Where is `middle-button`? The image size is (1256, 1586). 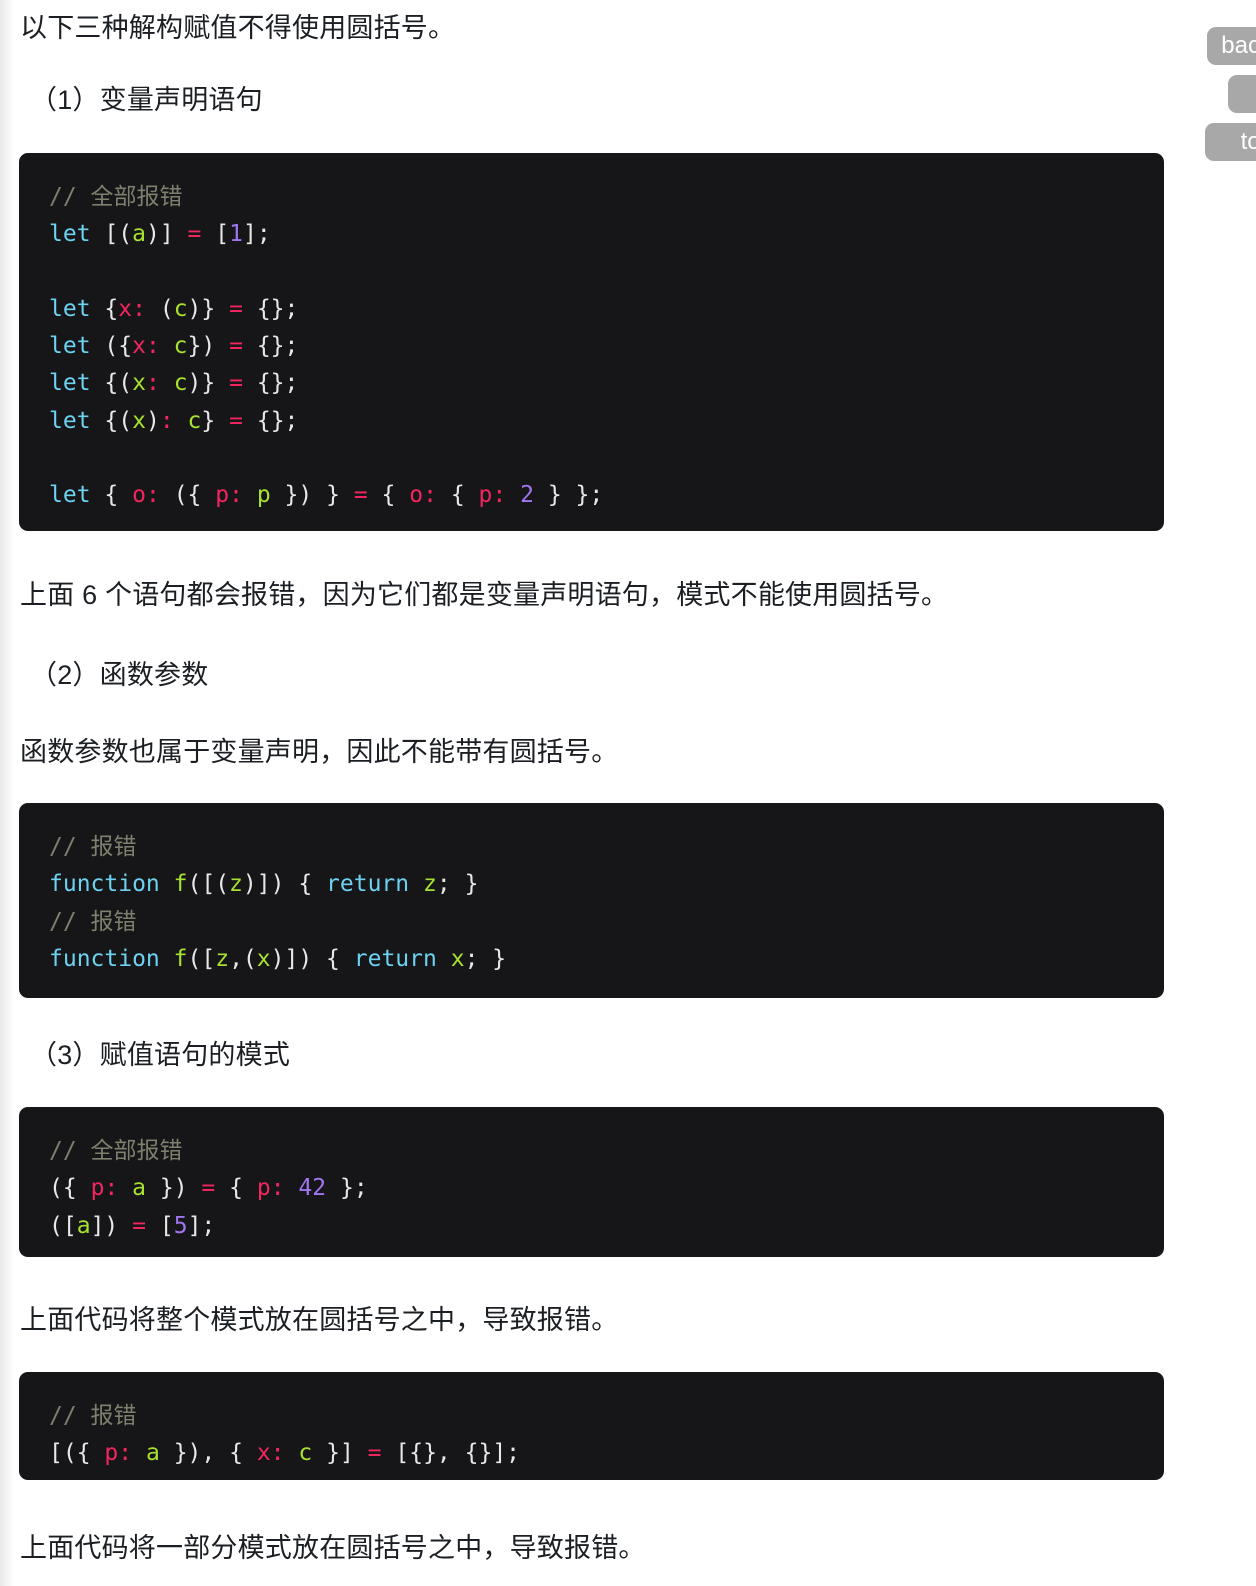 middle-button is located at coordinates (1242, 94).